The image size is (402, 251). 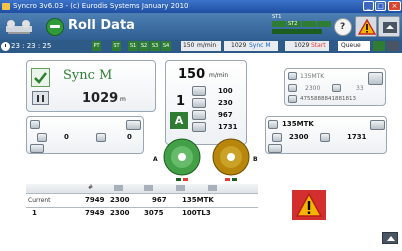 What do you see at coordinates (298, 124) in the screenshot?
I see `right-roll-code: 135MTK` at bounding box center [298, 124].